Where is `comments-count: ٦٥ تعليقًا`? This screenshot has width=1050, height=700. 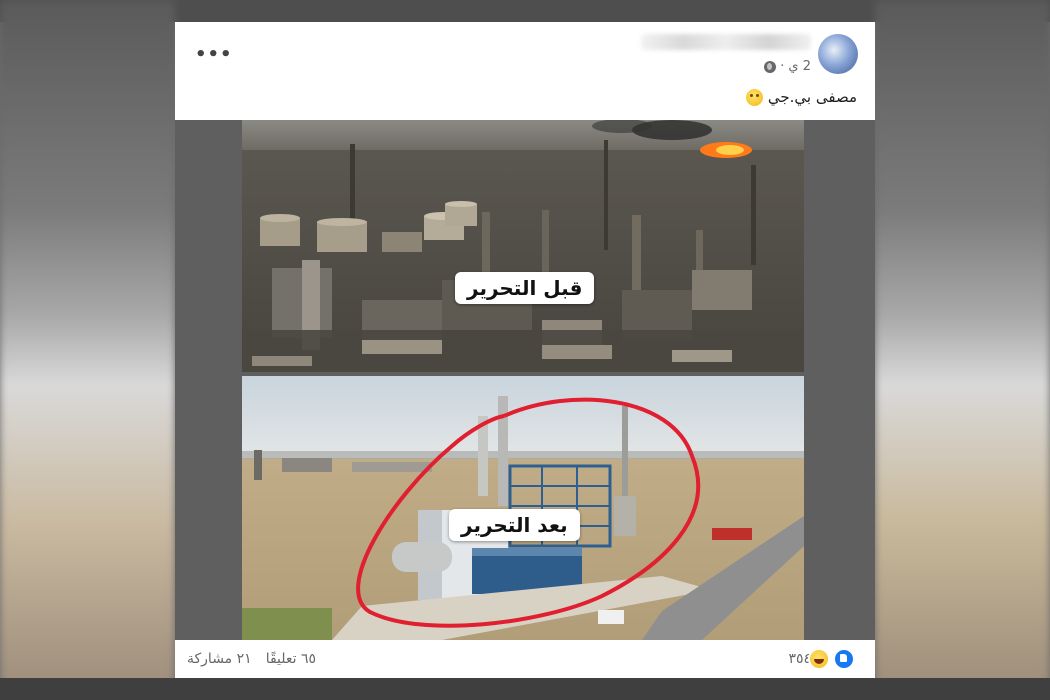 comments-count: ٦٥ تعليقًا is located at coordinates (291, 659).